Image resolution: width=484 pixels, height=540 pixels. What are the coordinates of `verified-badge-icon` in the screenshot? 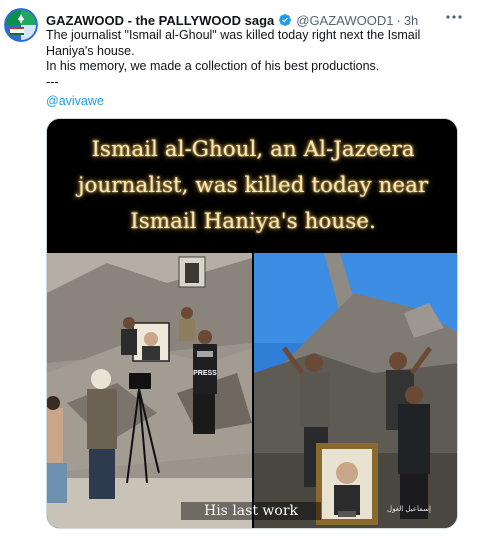 It's located at (285, 20).